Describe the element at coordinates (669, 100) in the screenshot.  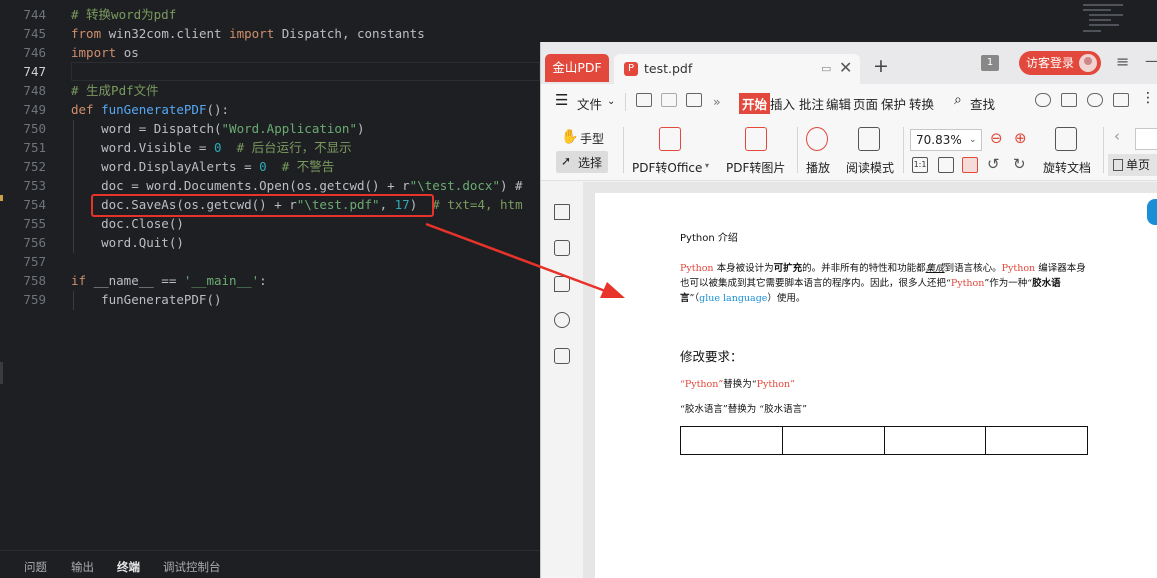
I see `save-icon` at that location.